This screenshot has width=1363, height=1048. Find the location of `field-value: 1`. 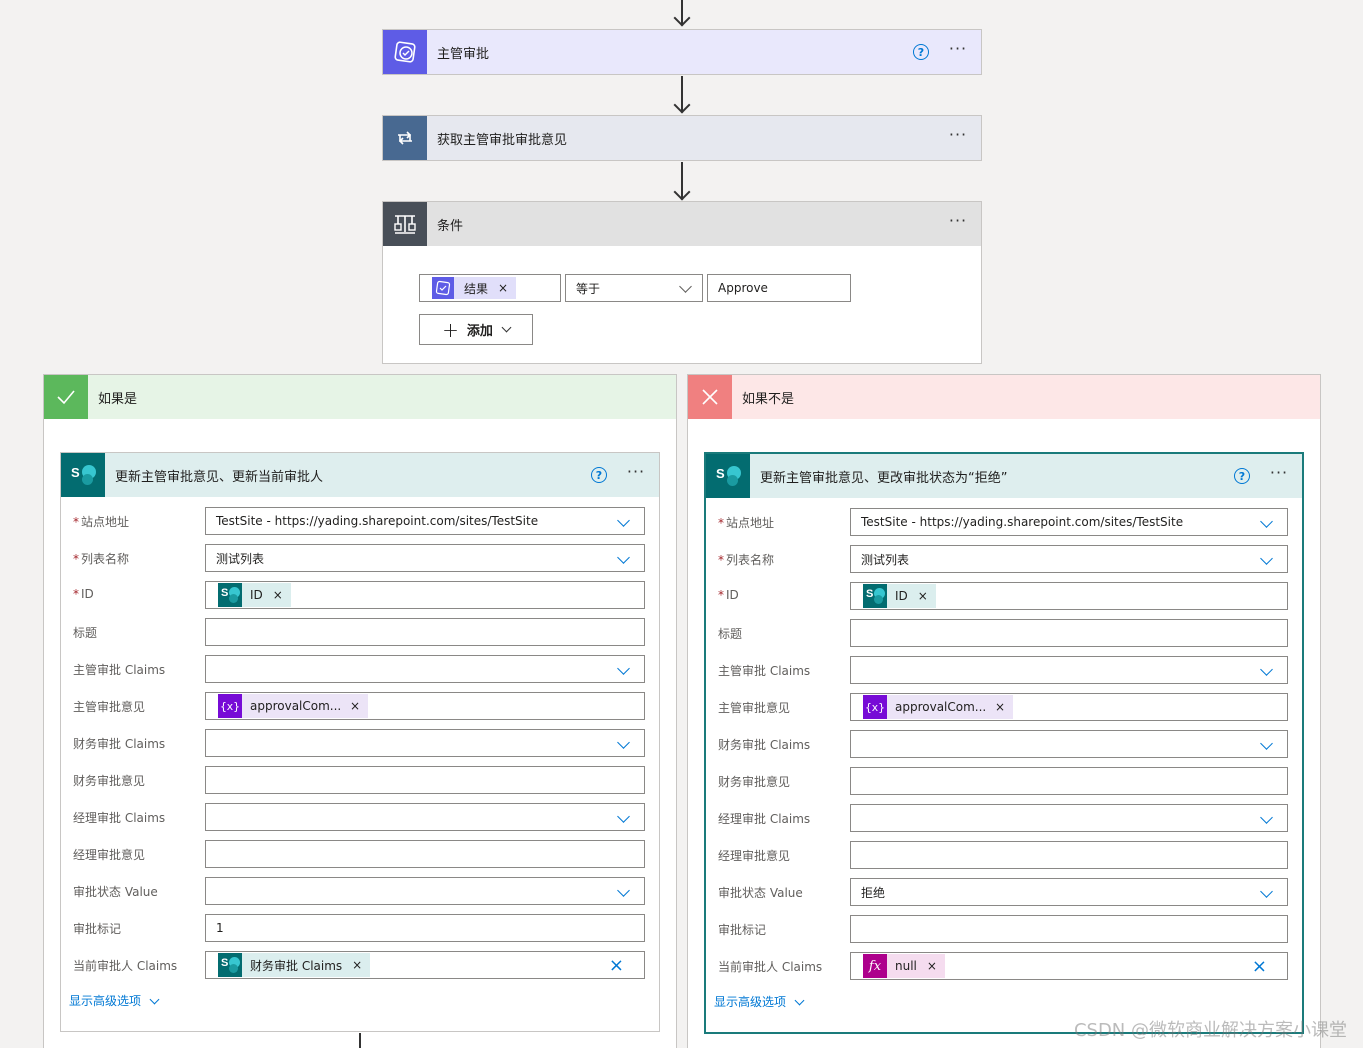

field-value: 1 is located at coordinates (220, 928).